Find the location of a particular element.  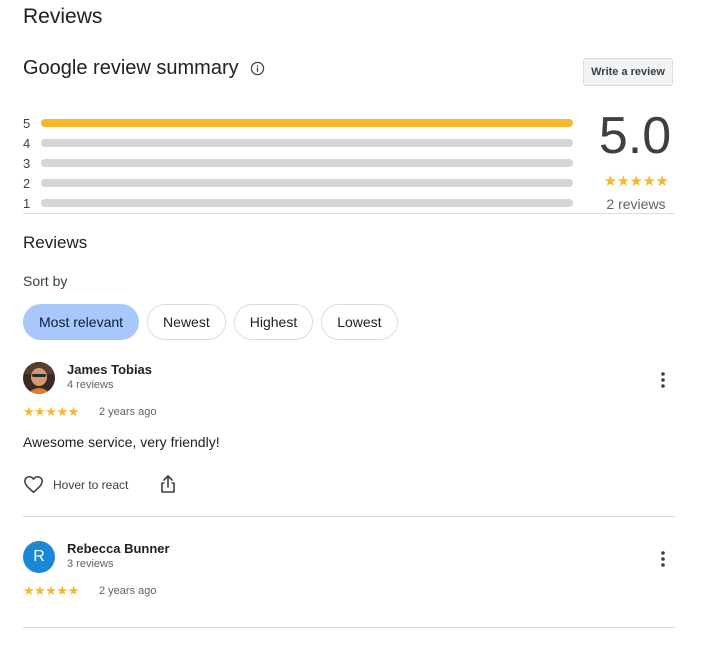

rating-bar-label: 1 is located at coordinates (27, 203).